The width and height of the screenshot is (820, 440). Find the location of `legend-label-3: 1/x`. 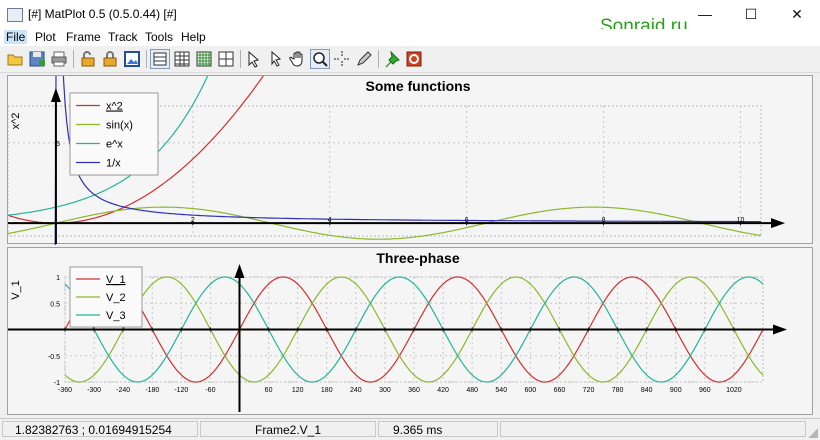

legend-label-3: 1/x is located at coordinates (113, 164).